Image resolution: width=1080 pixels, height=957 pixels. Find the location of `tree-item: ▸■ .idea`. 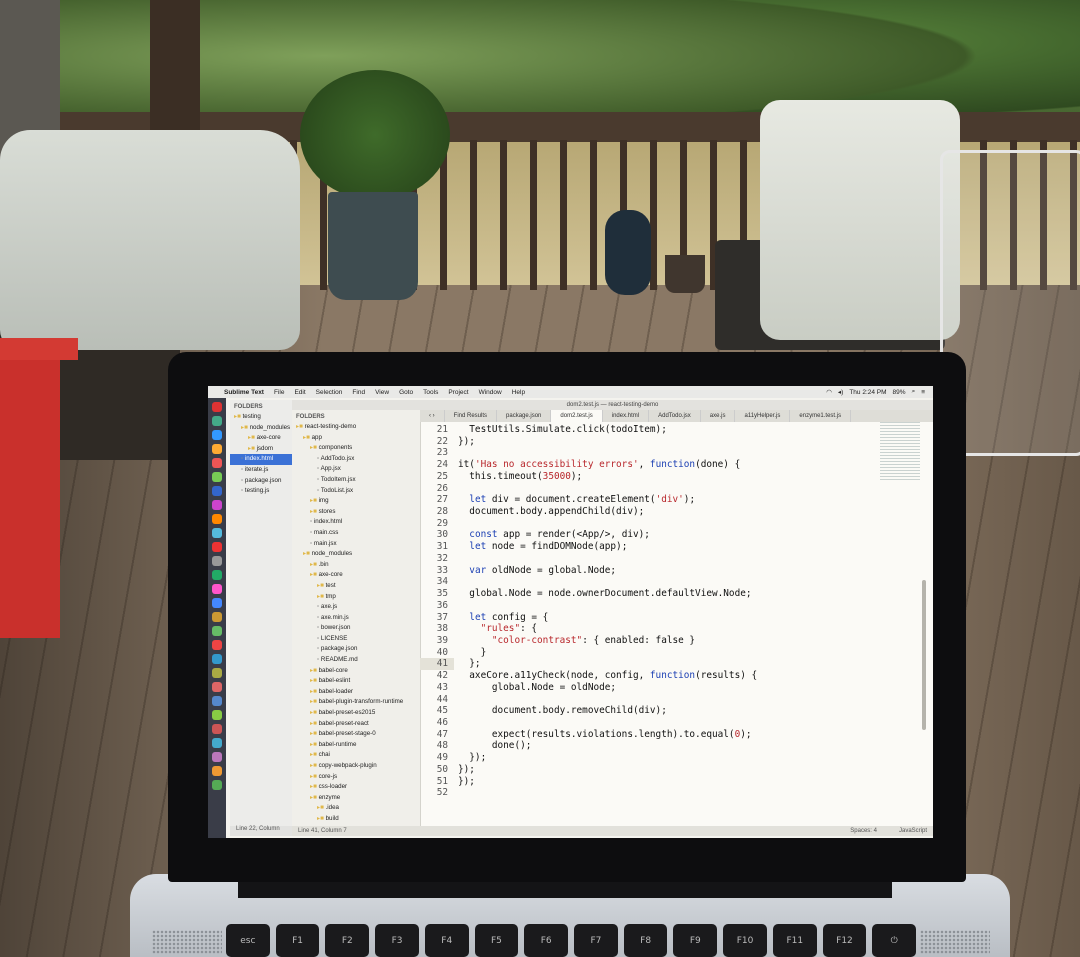

tree-item: ▸■ .idea is located at coordinates (356, 808).